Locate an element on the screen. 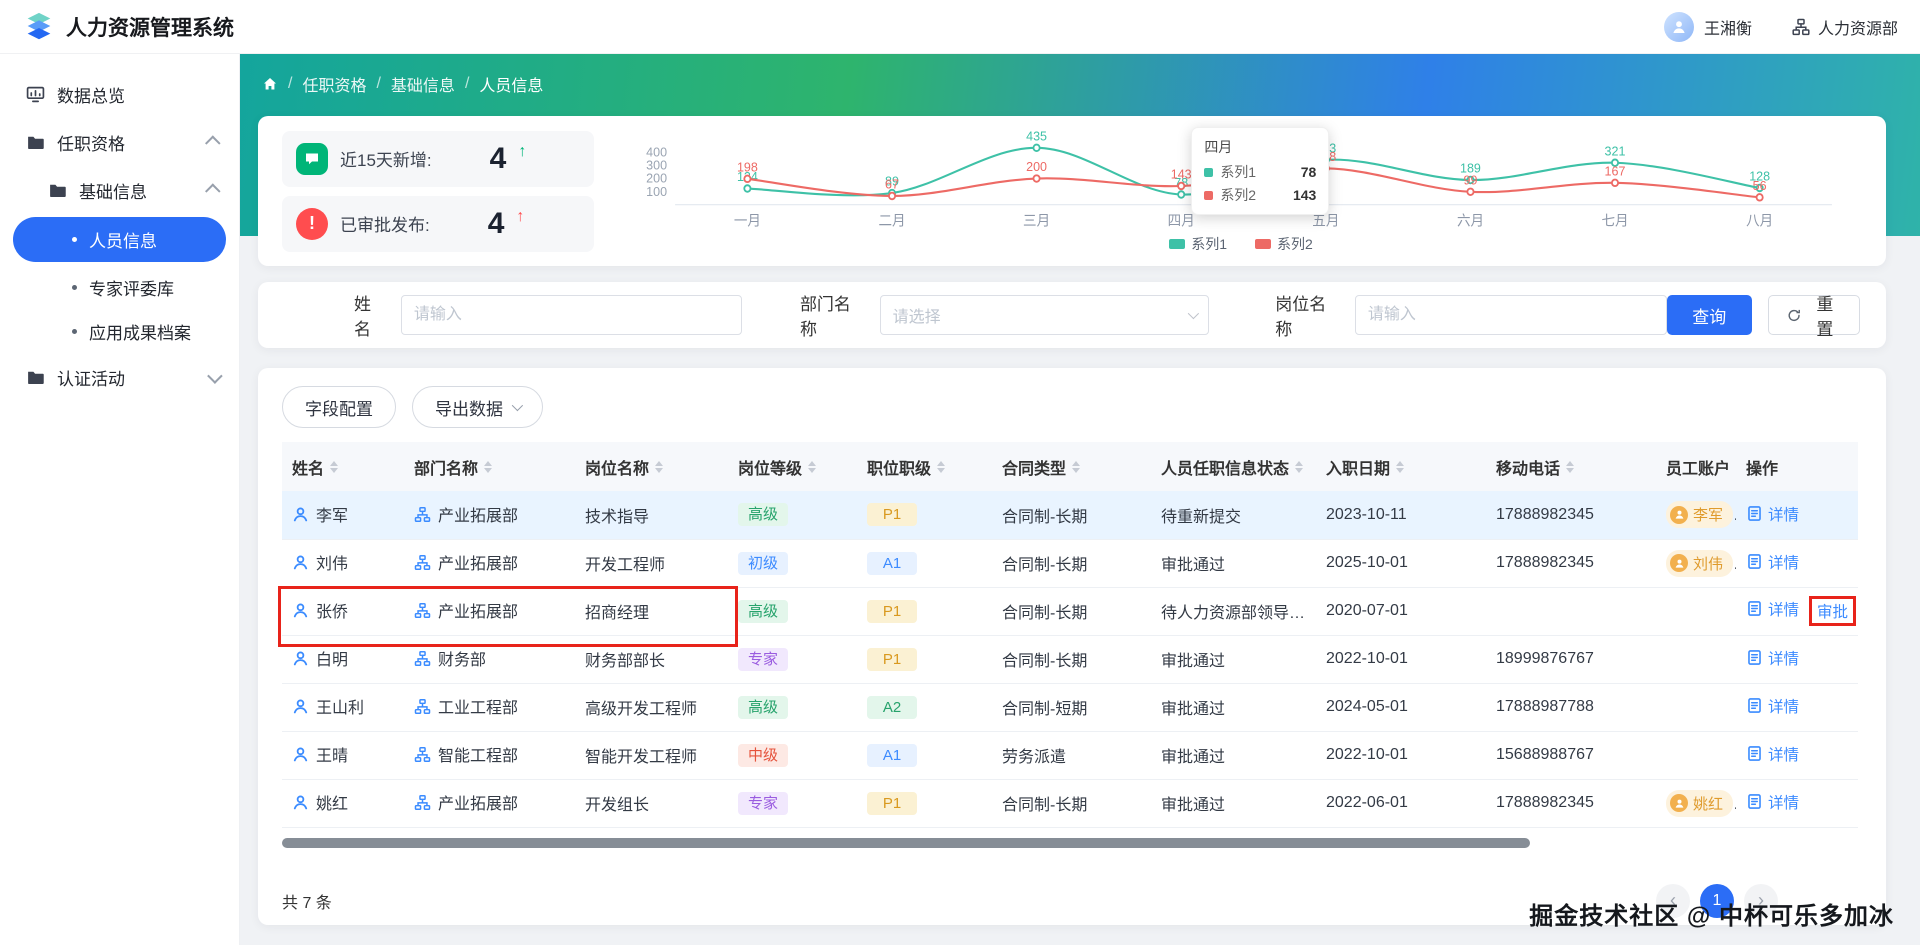 The image size is (1920, 945). legend-item: 系列2 is located at coordinates (1284, 244).